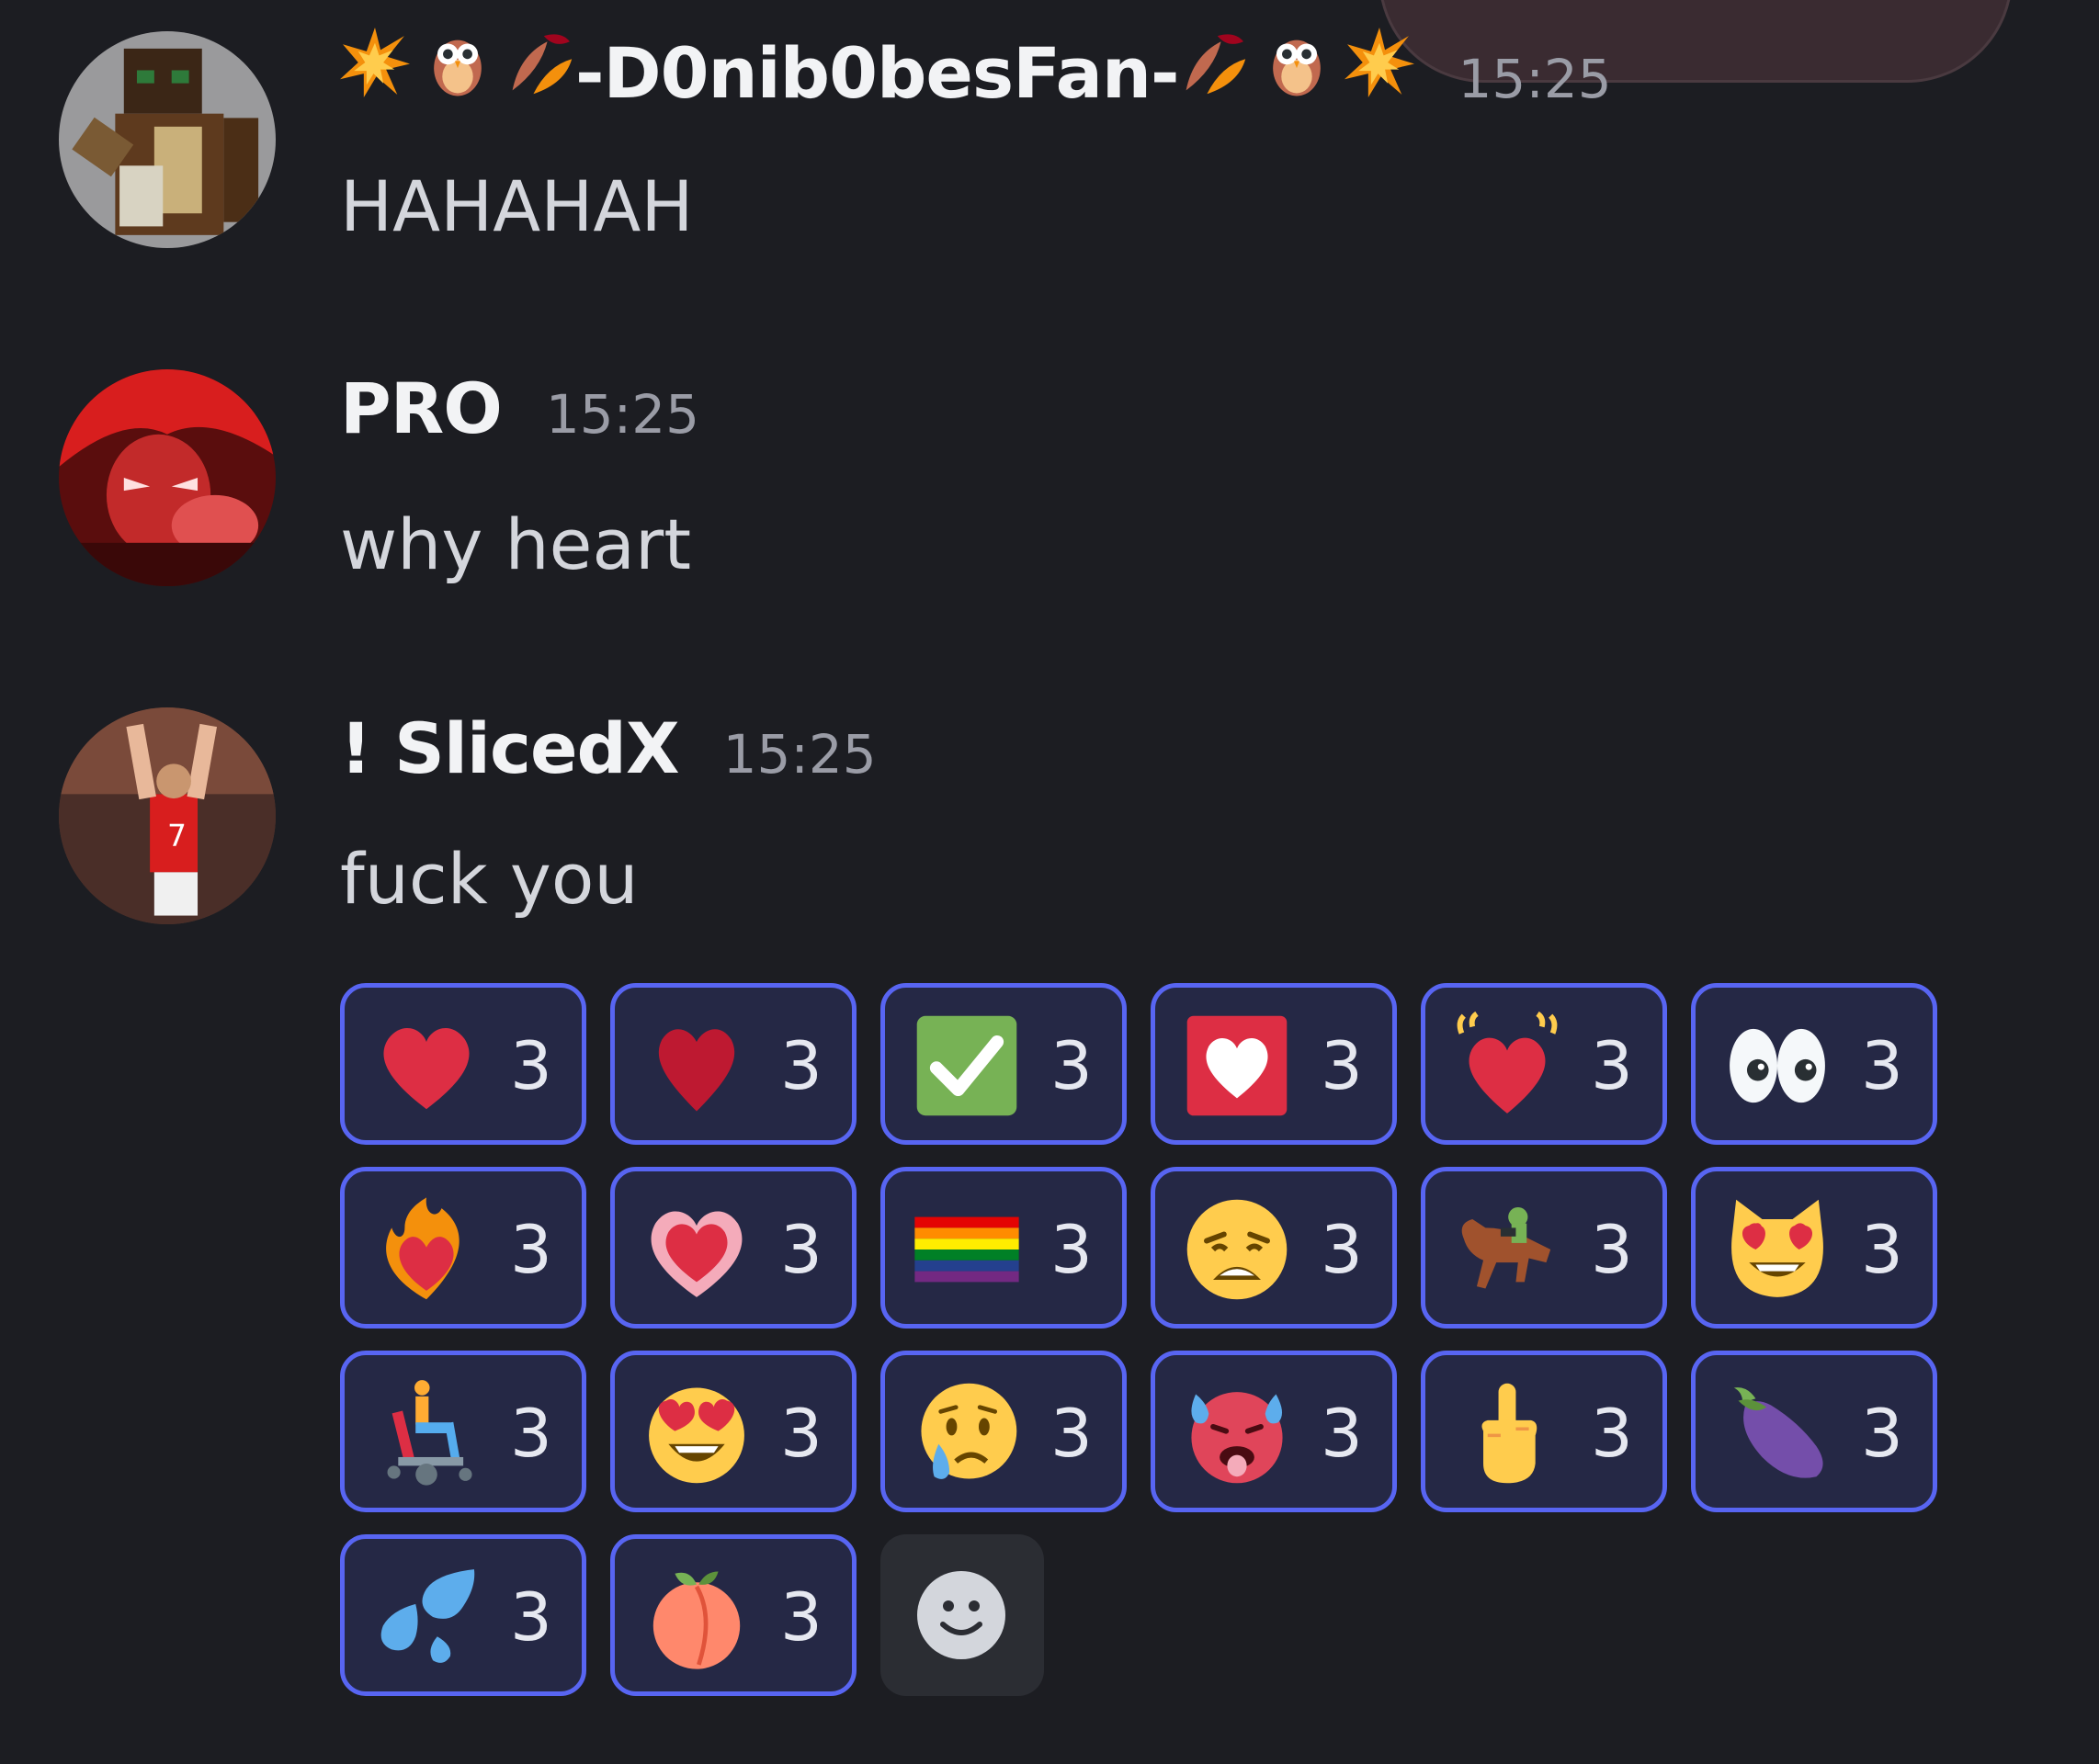 The height and width of the screenshot is (1764, 2099). What do you see at coordinates (167, 815) in the screenshot?
I see `avatar: 7` at bounding box center [167, 815].